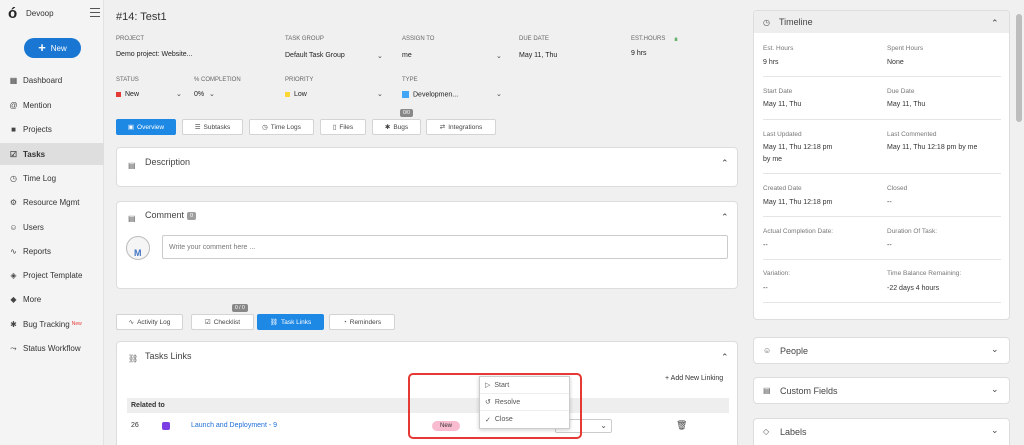  What do you see at coordinates (13, 154) in the screenshot?
I see `checkbox-icon: ☑` at bounding box center [13, 154].